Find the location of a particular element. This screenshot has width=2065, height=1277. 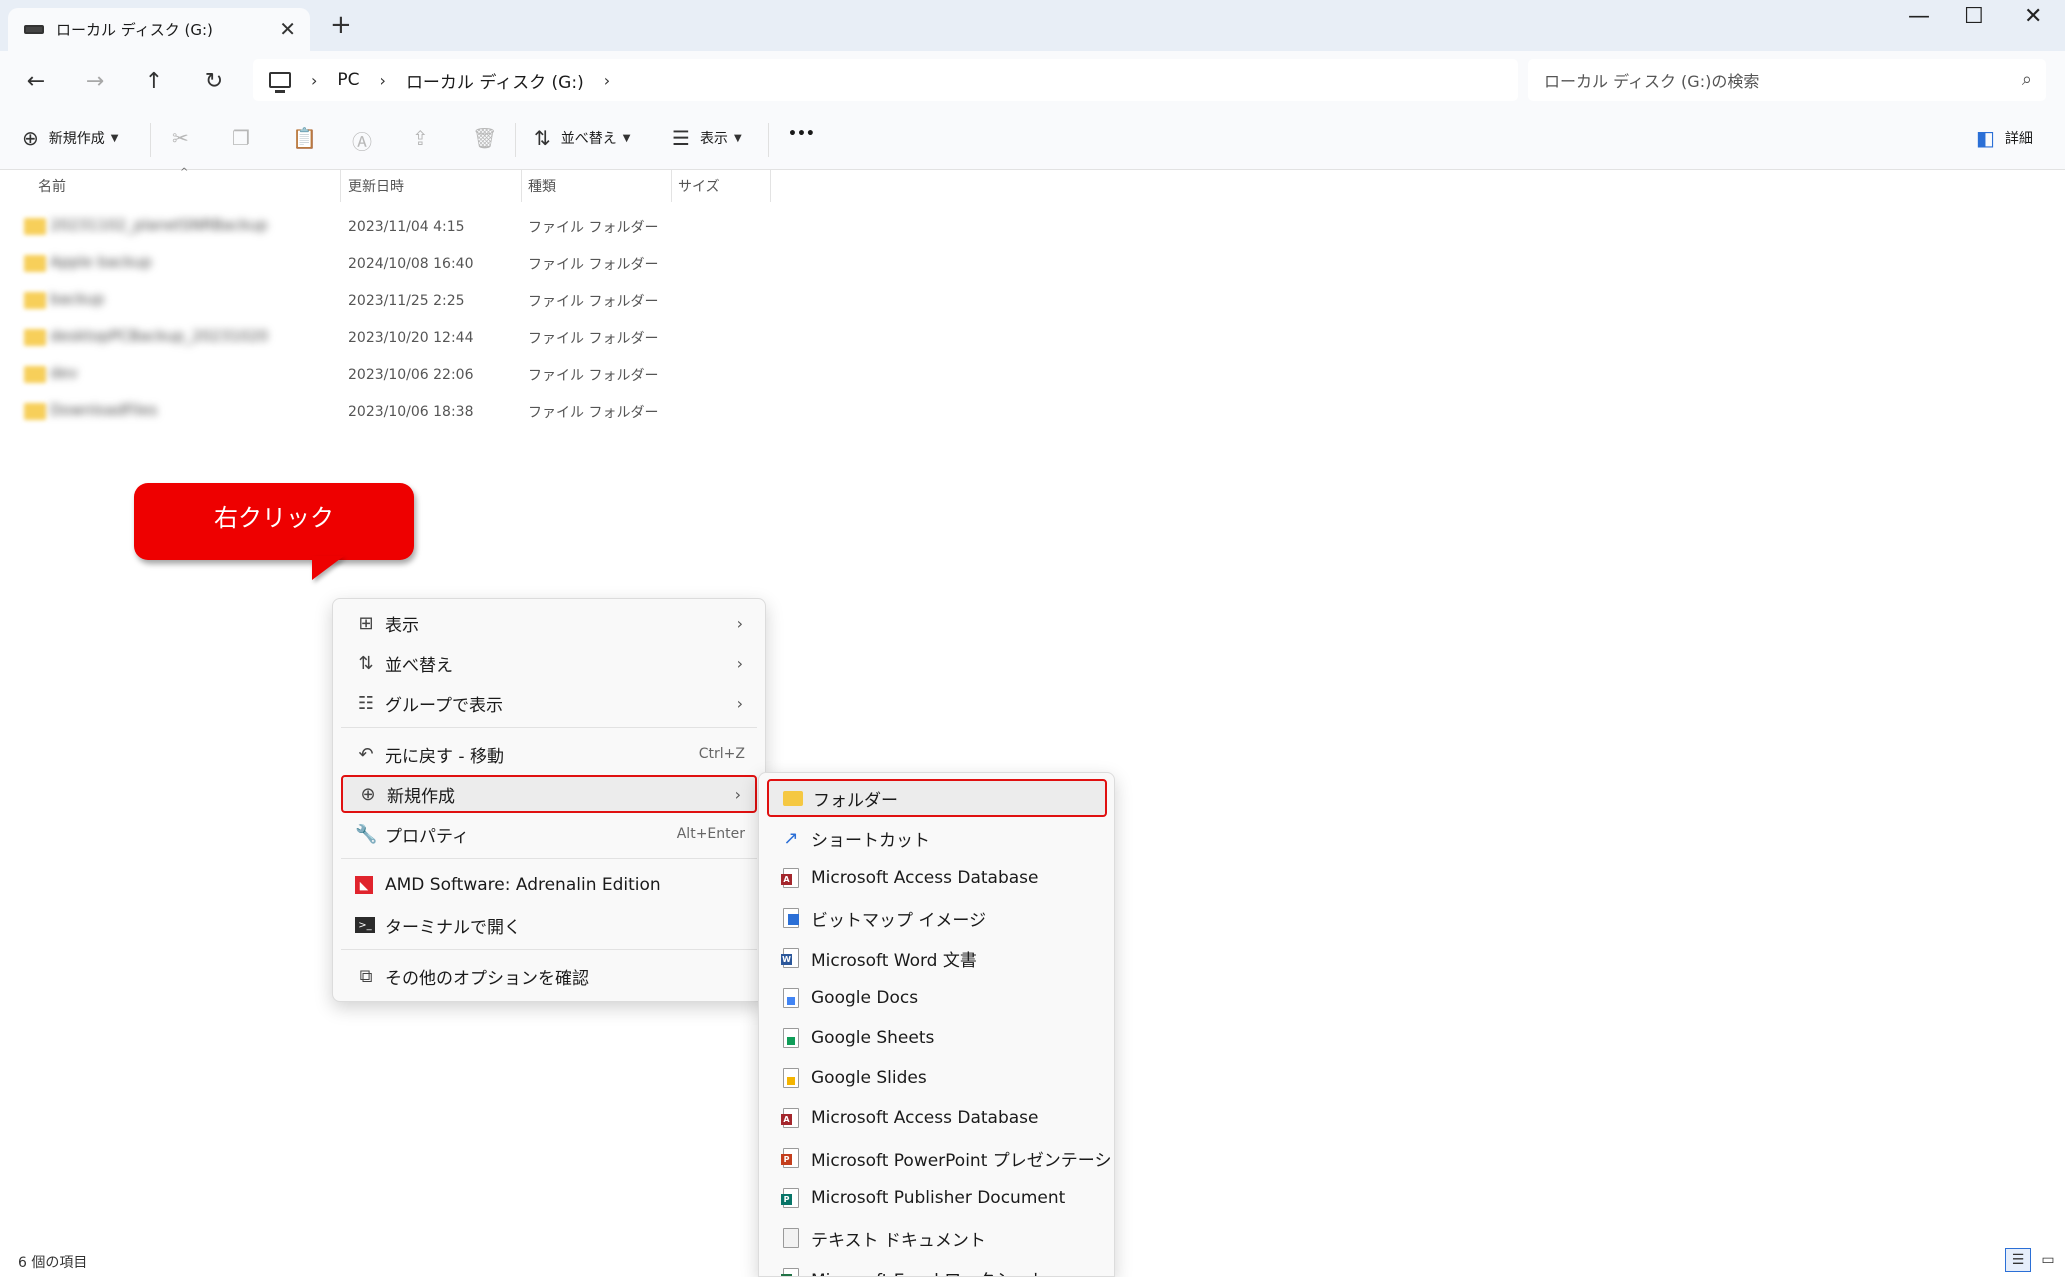

access-file-icon: A is located at coordinates (791, 878).